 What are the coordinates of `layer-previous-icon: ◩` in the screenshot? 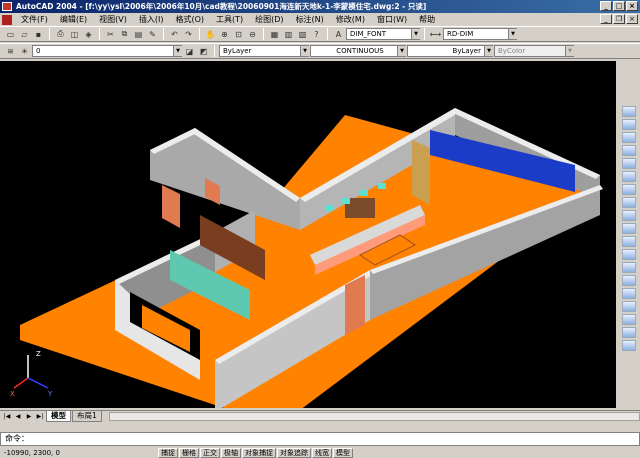 It's located at (203, 51).